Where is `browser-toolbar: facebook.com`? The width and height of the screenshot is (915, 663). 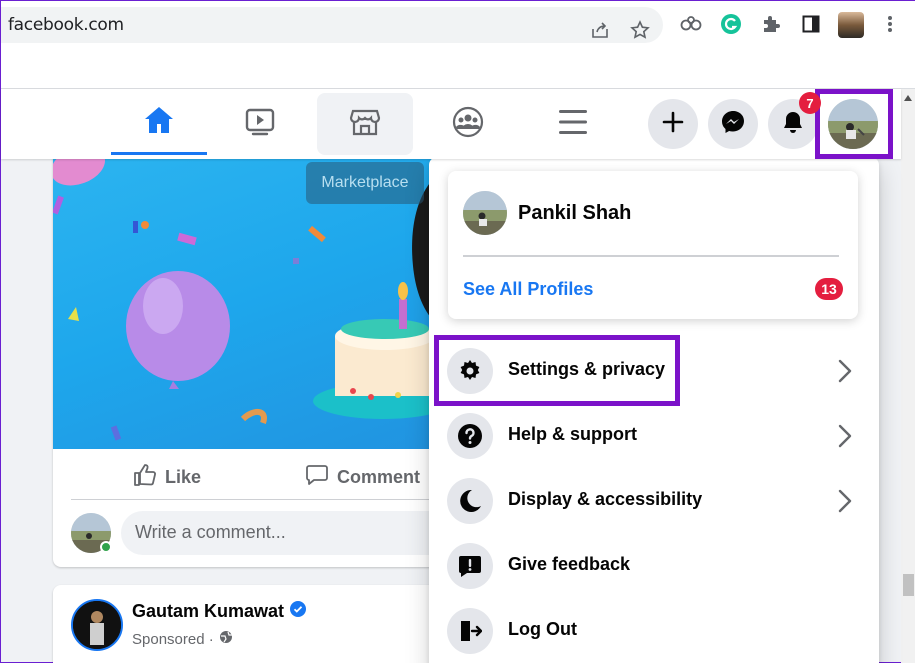
browser-toolbar: facebook.com is located at coordinates (458, 26).